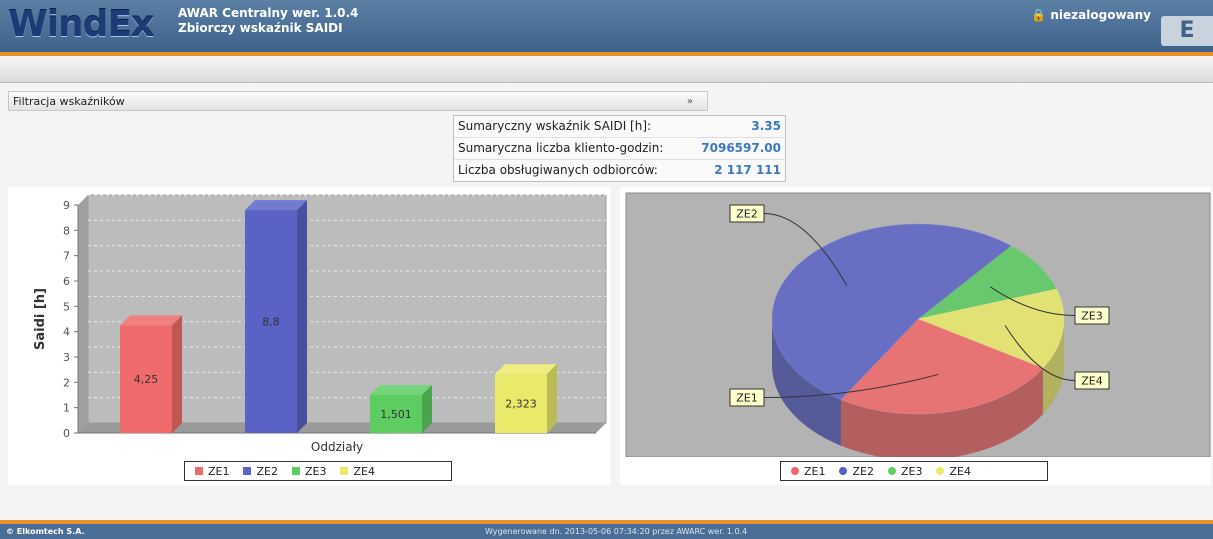  I want to click on y-axis-label: Saidi [h], so click(40, 319).